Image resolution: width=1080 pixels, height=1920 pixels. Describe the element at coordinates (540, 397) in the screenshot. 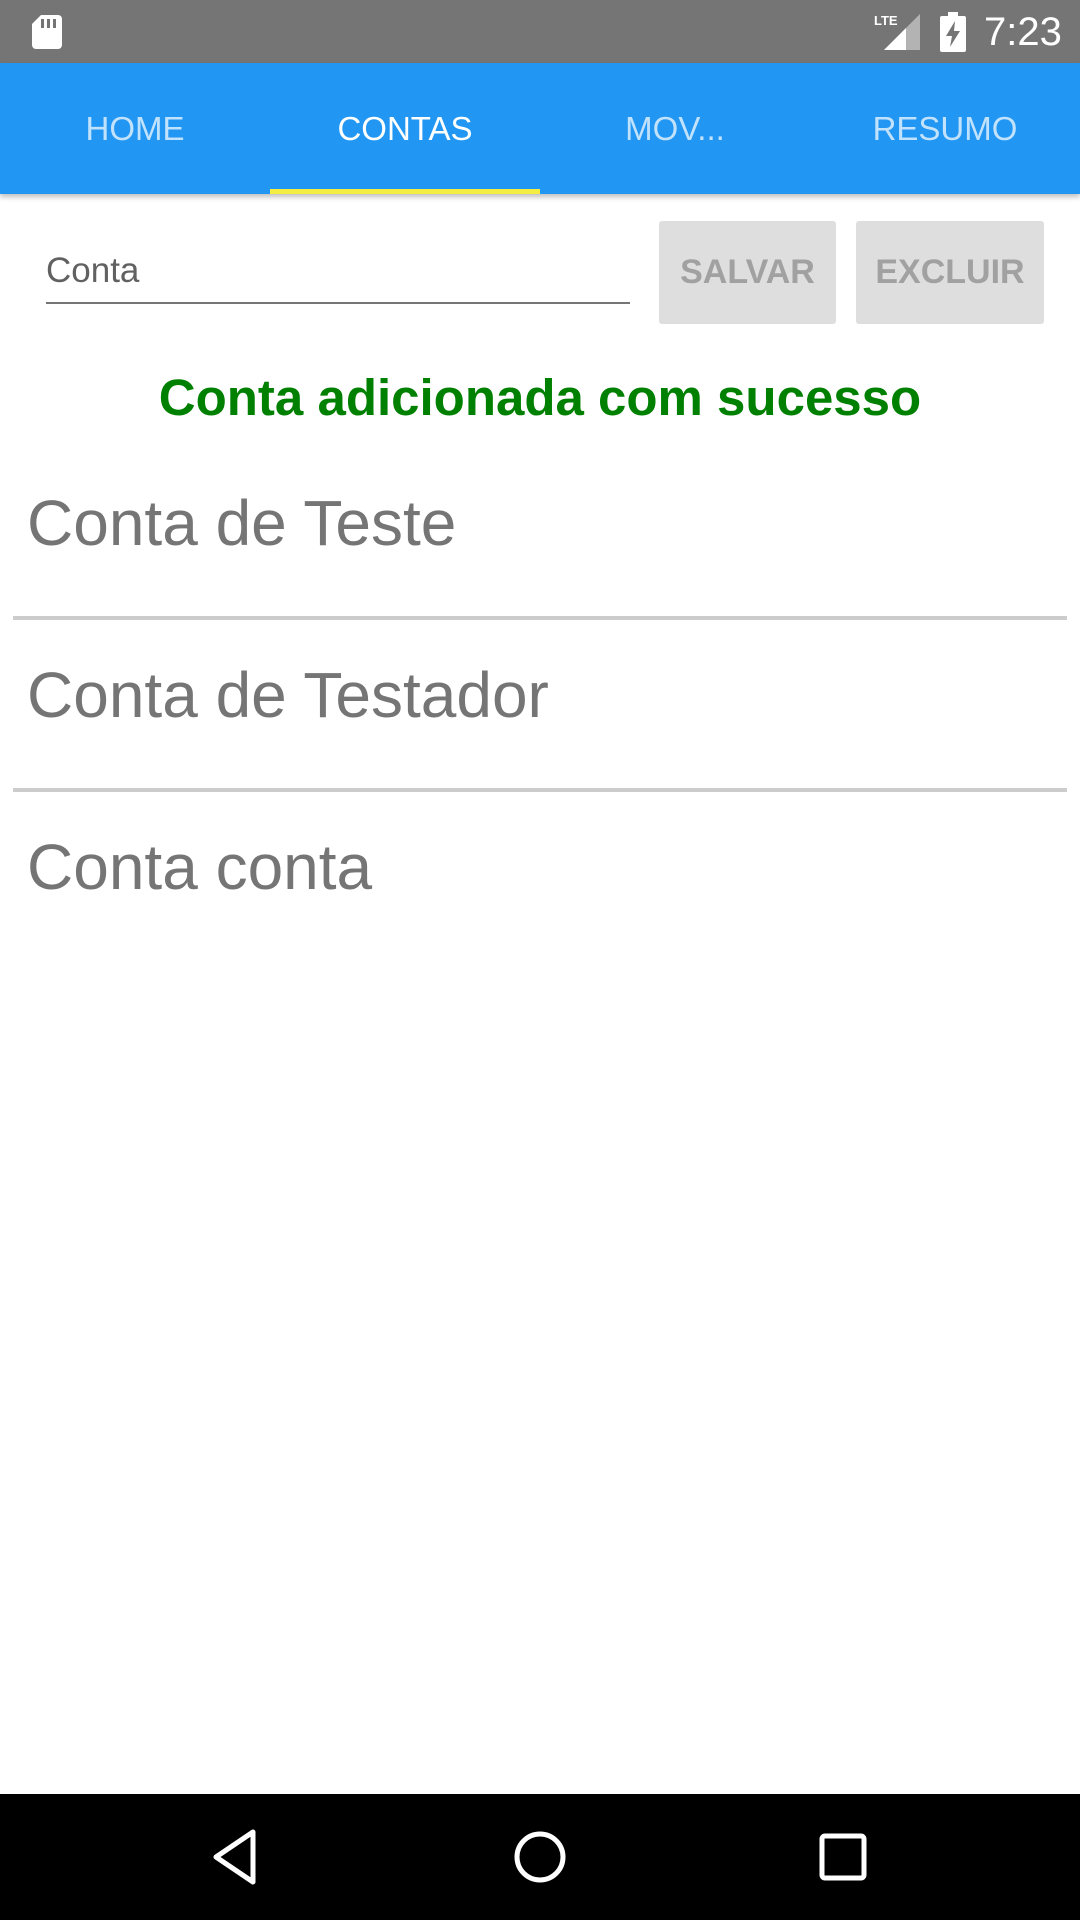

I see `success-message: Conta adicionada com sucesso` at that location.